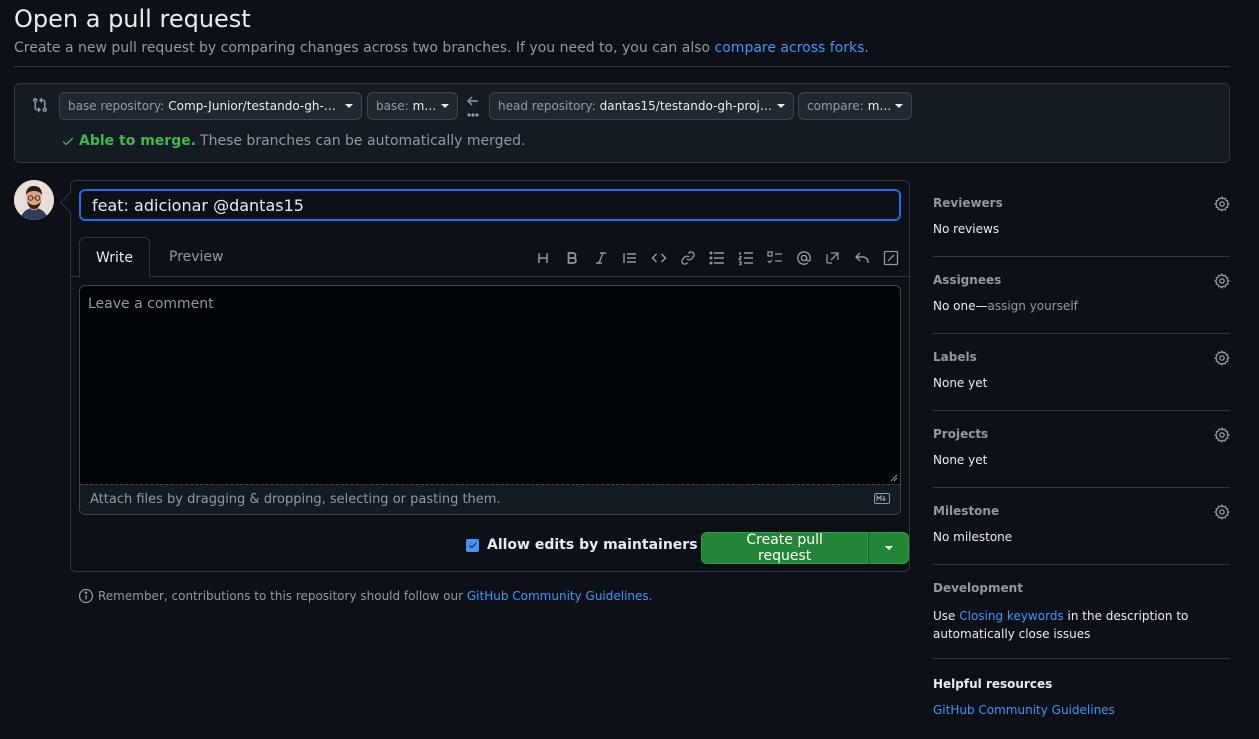 The height and width of the screenshot is (739, 1259). I want to click on create-pr-button-group: Create pull request, so click(805, 548).